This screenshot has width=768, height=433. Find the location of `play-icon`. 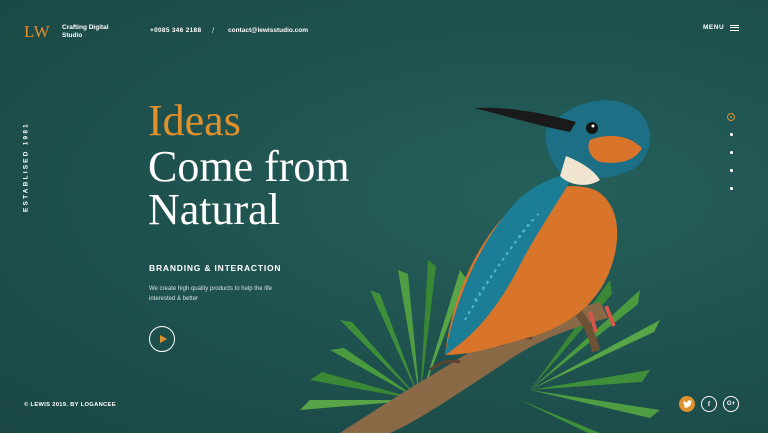

play-icon is located at coordinates (163, 339).